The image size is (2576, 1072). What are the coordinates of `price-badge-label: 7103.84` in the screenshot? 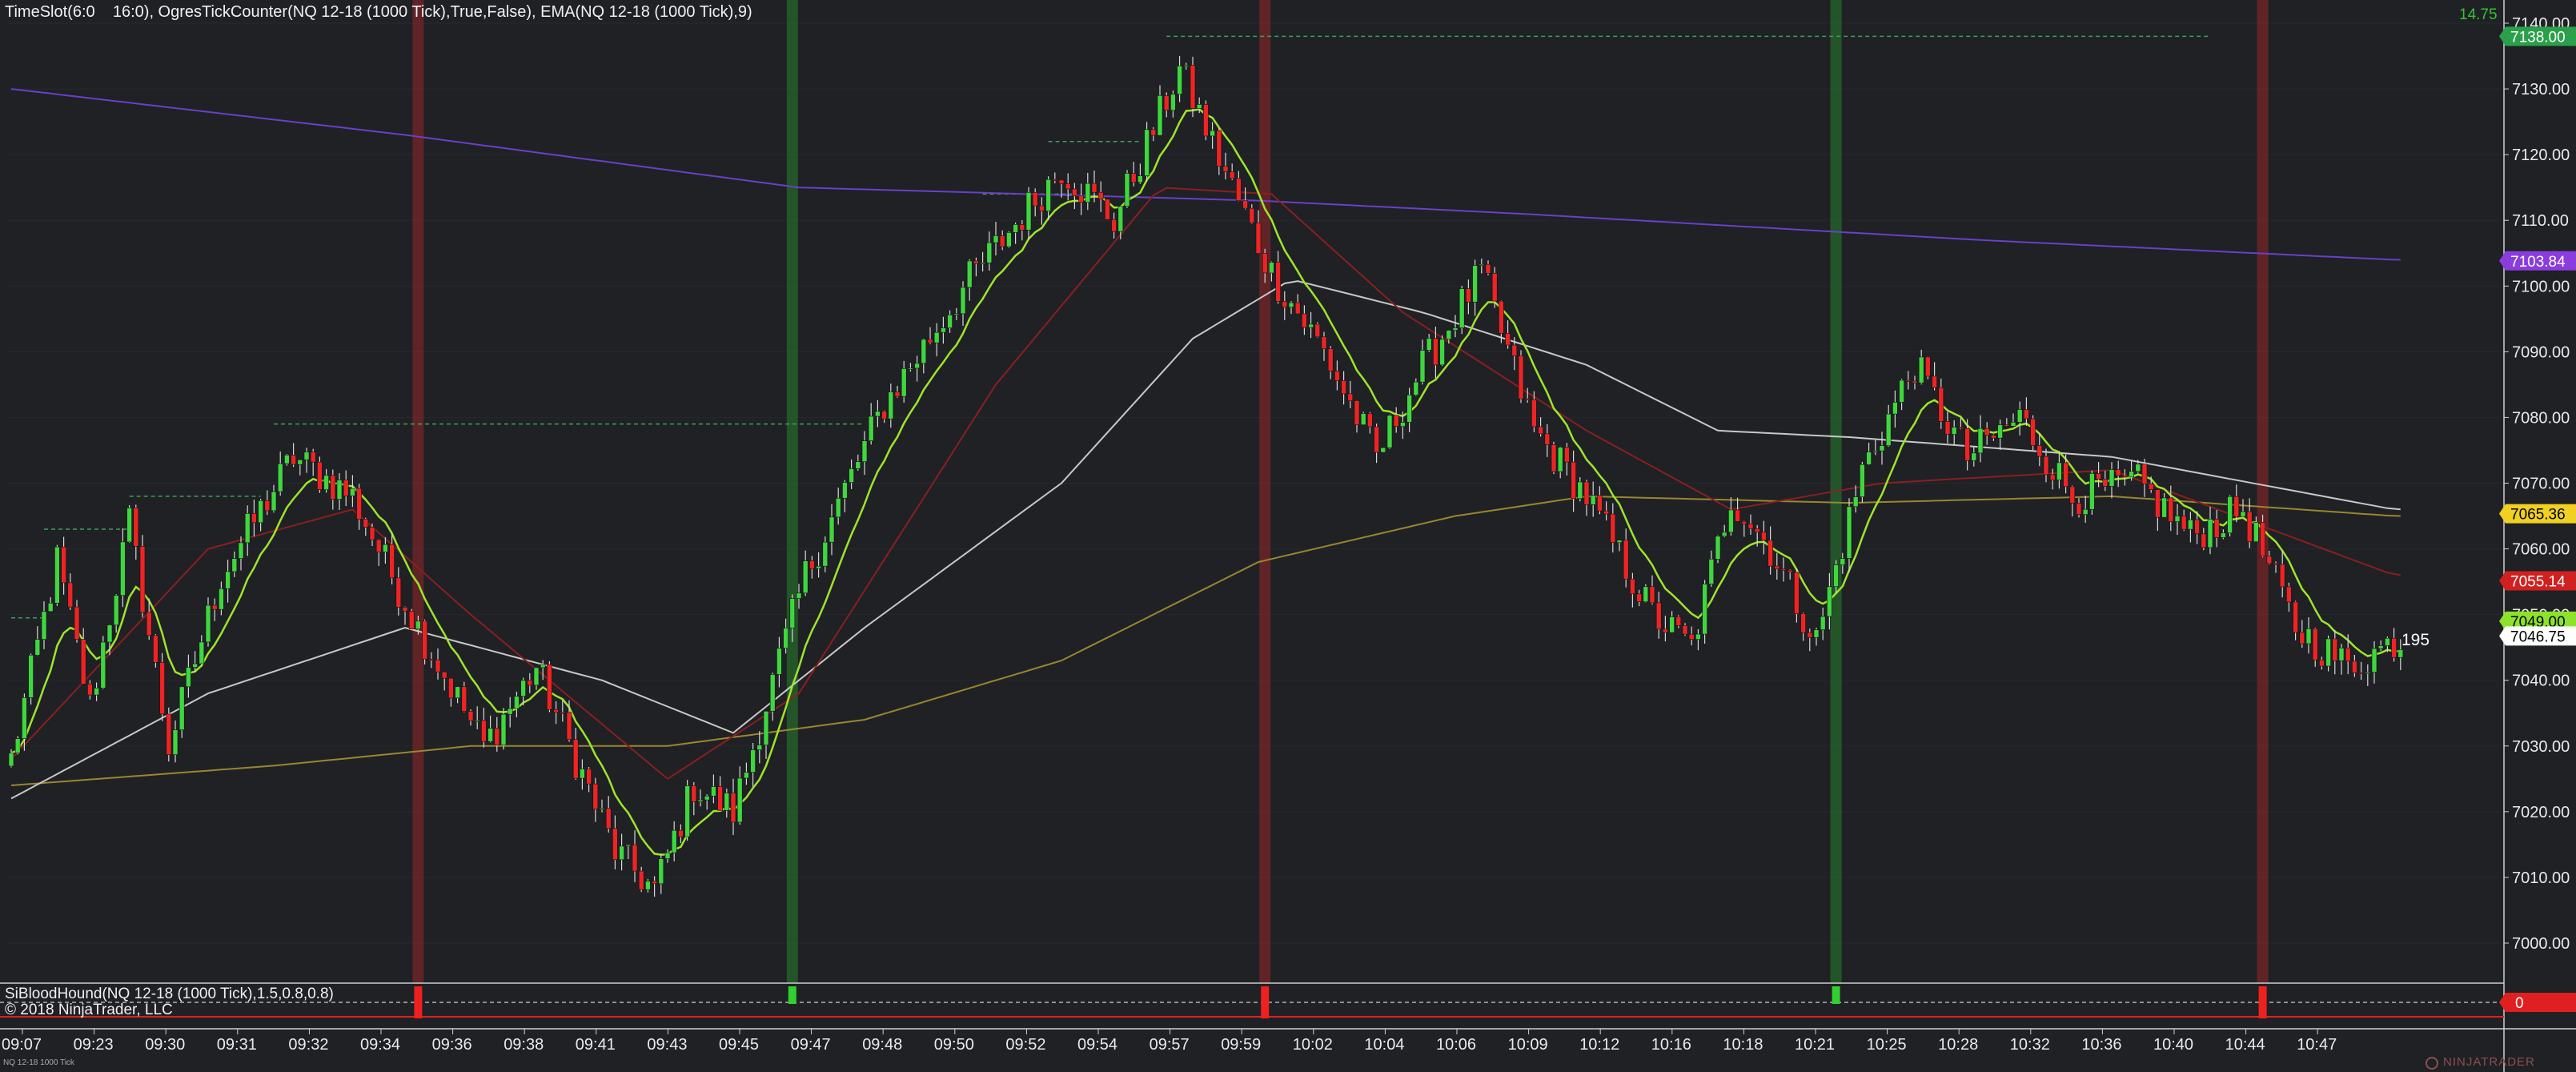 It's located at (2538, 262).